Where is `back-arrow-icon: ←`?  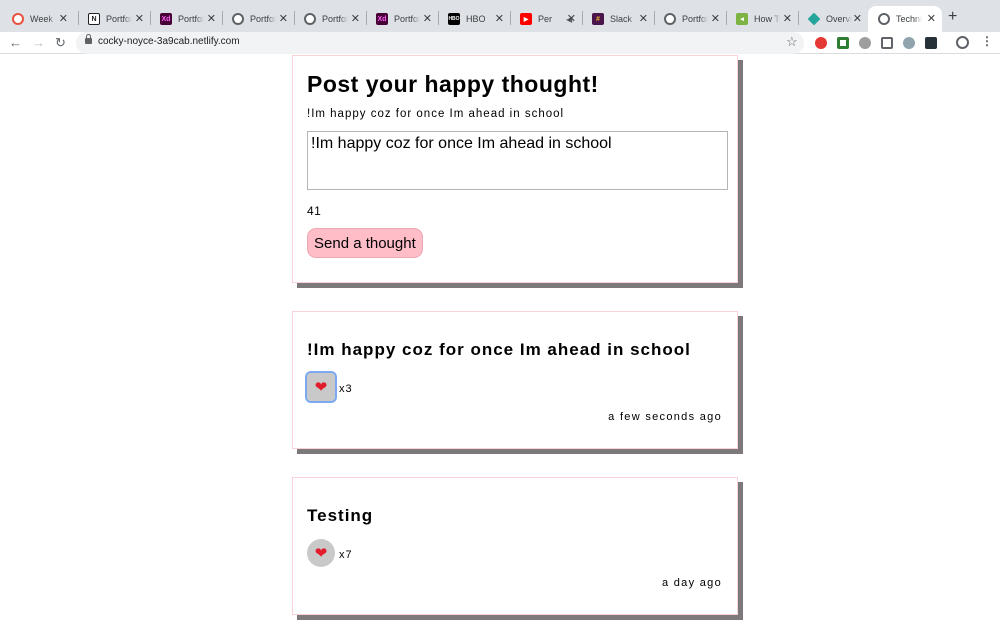
back-arrow-icon: ← is located at coordinates (15, 43).